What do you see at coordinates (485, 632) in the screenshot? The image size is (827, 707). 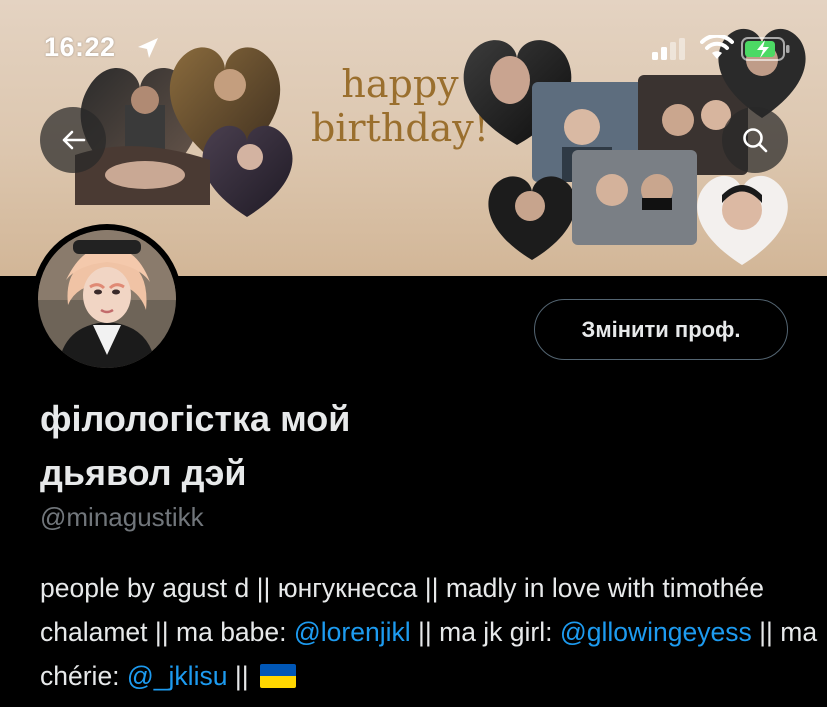 I see `bio-text: || ma jk girl:` at bounding box center [485, 632].